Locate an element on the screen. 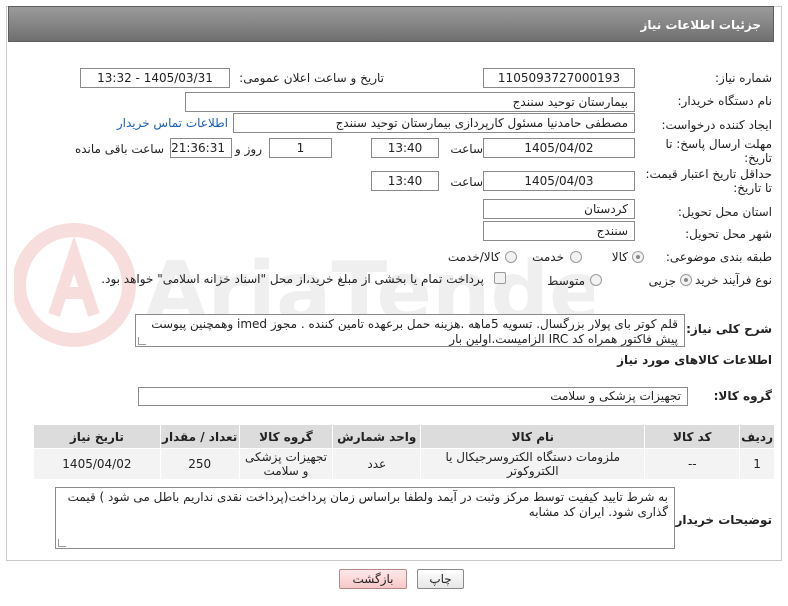 This screenshot has width=788, height=606. print-button: چاپ is located at coordinates (440, 579).